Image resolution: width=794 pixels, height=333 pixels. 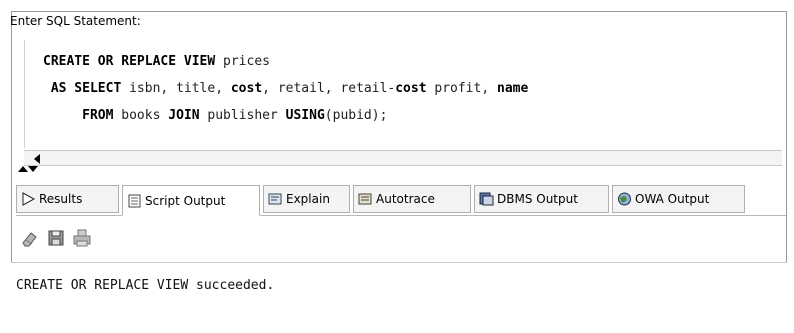 I want to click on sql-text: prices, so click(x=242, y=61).